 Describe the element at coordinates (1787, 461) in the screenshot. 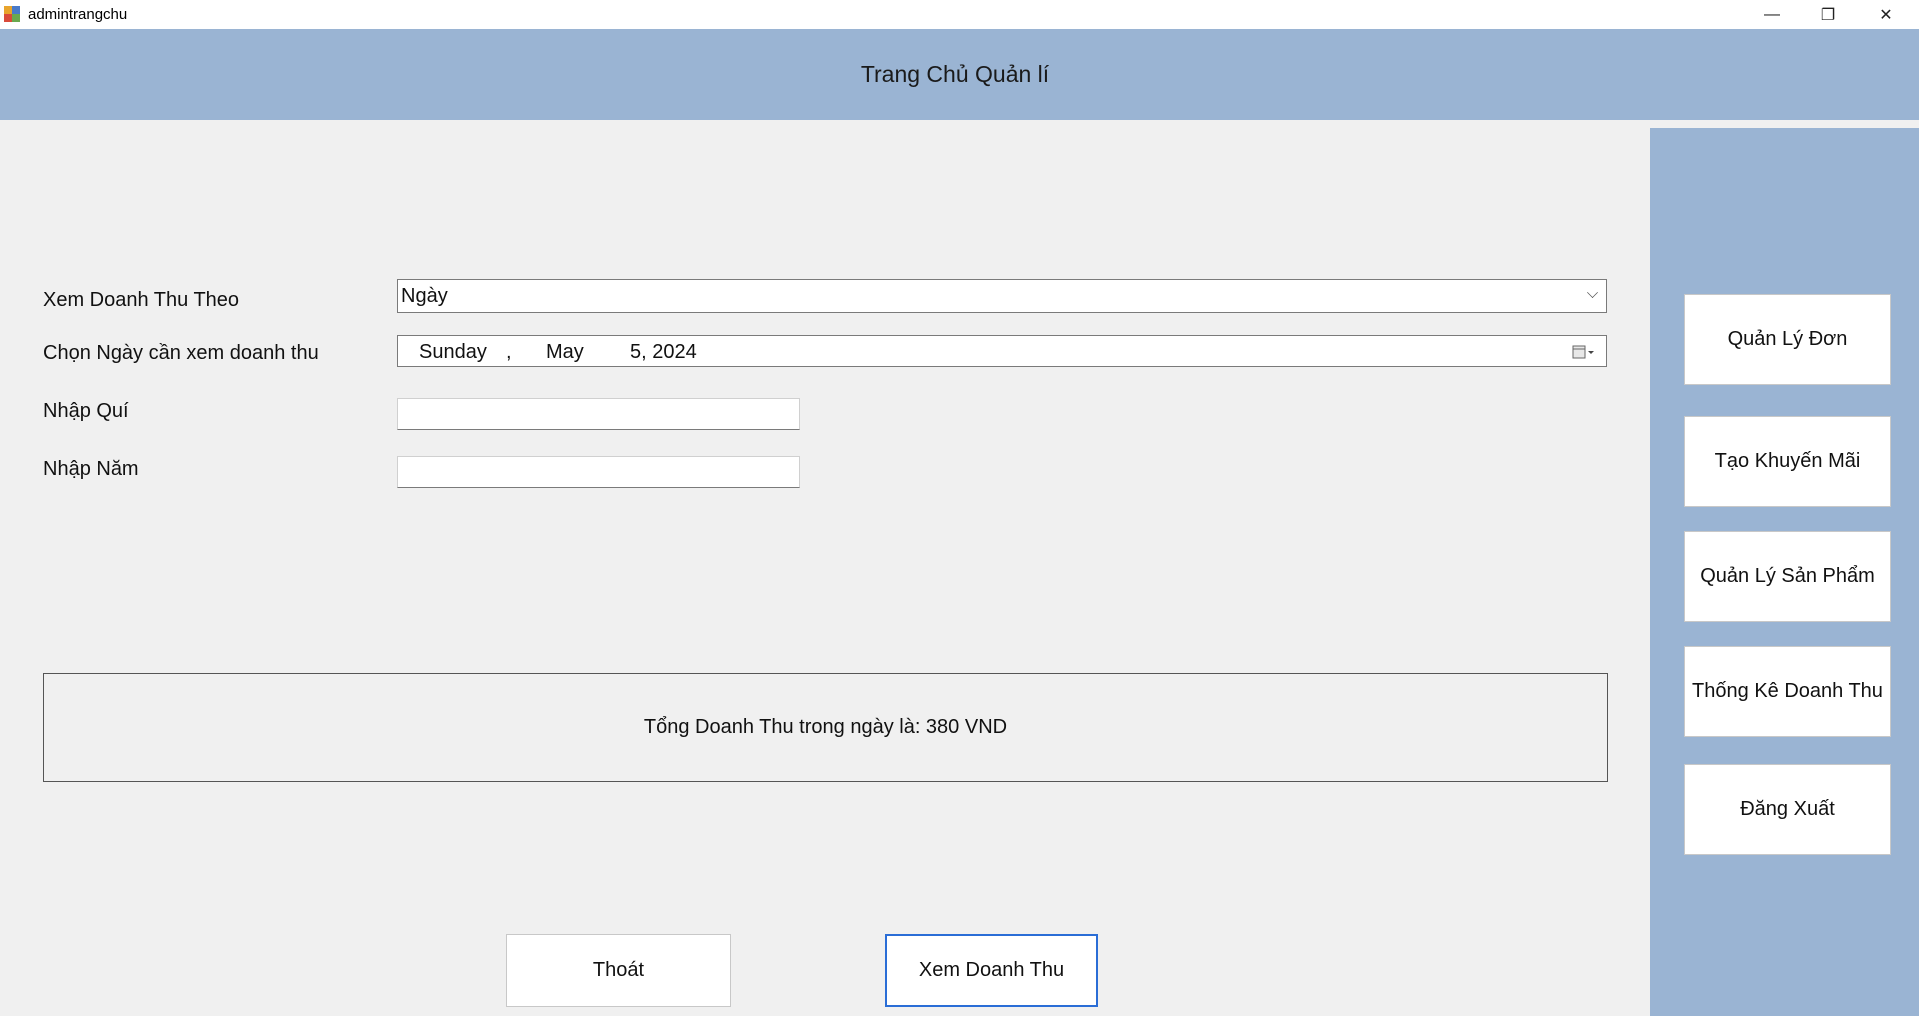

I see `sidebar-item-create-promotion: Tạo Khuyến Mãi` at that location.